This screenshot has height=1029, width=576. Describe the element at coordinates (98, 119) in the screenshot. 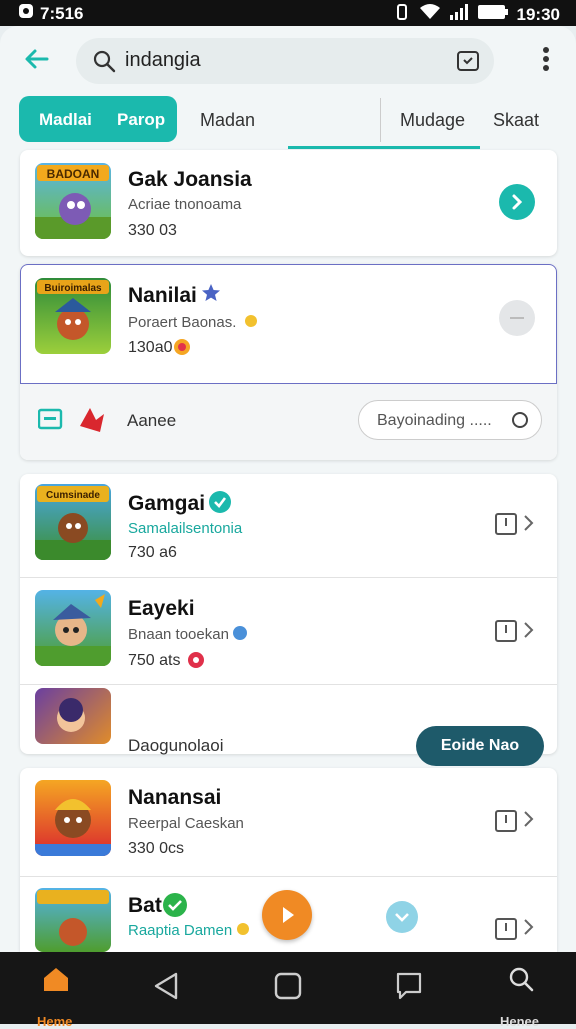

I see `tab-active: Madlai Parop` at that location.